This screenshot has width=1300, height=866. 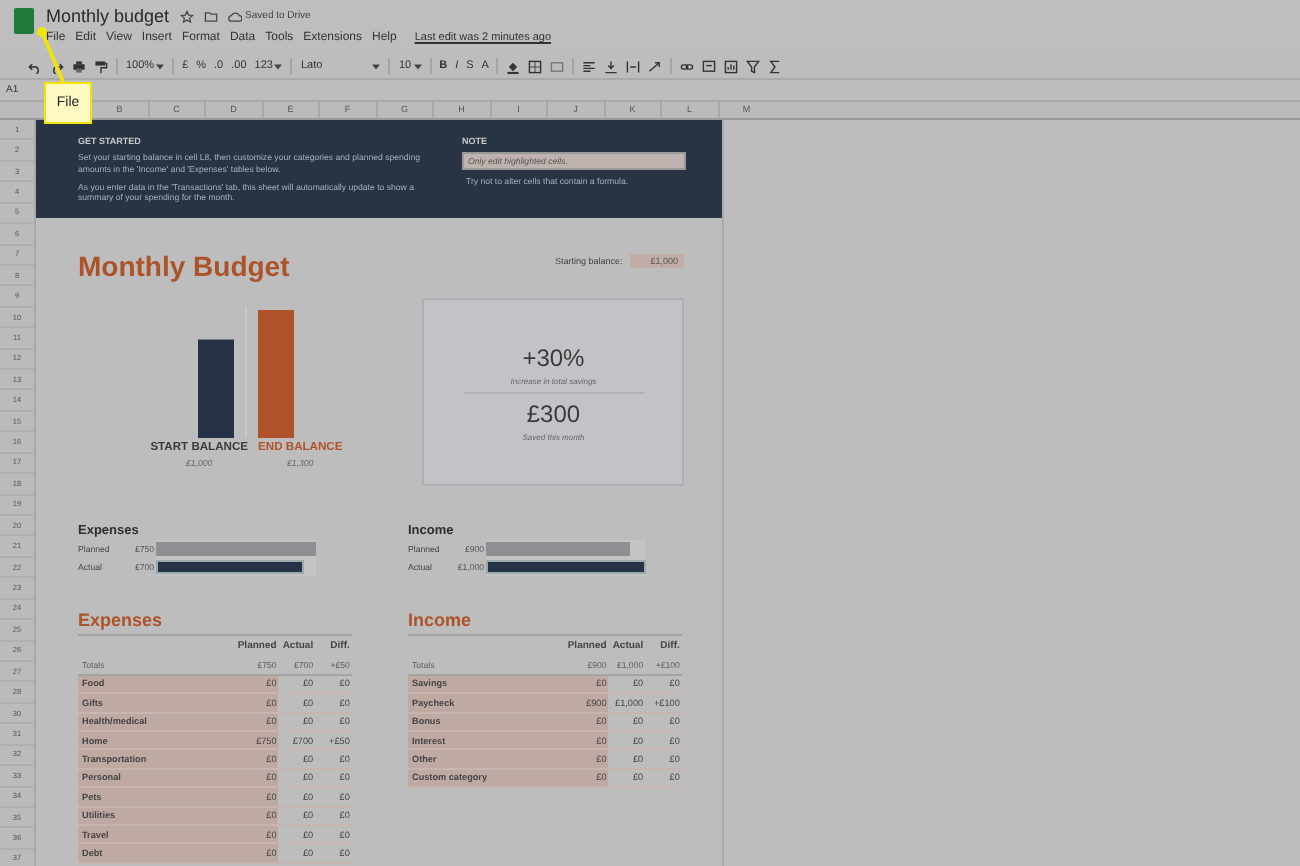 What do you see at coordinates (215, 623) in the screenshot?
I see `table-title: Expenses` at bounding box center [215, 623].